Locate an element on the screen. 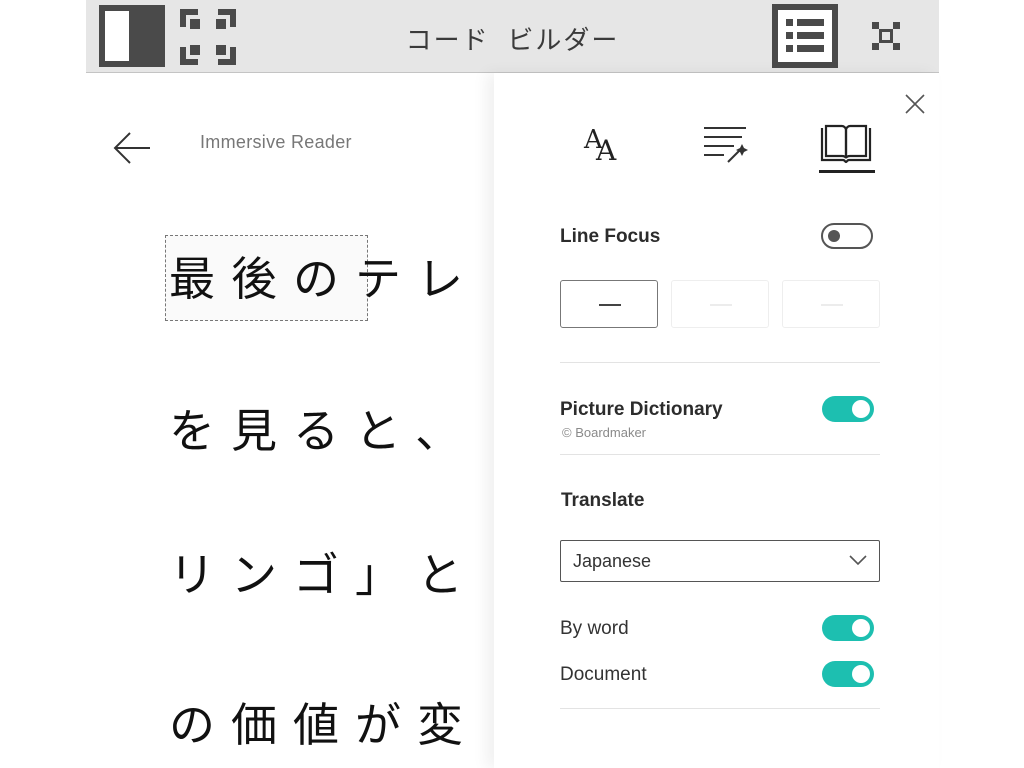 This screenshot has height=768, width=1024. translate-language-value: Japanese is located at coordinates (612, 561).